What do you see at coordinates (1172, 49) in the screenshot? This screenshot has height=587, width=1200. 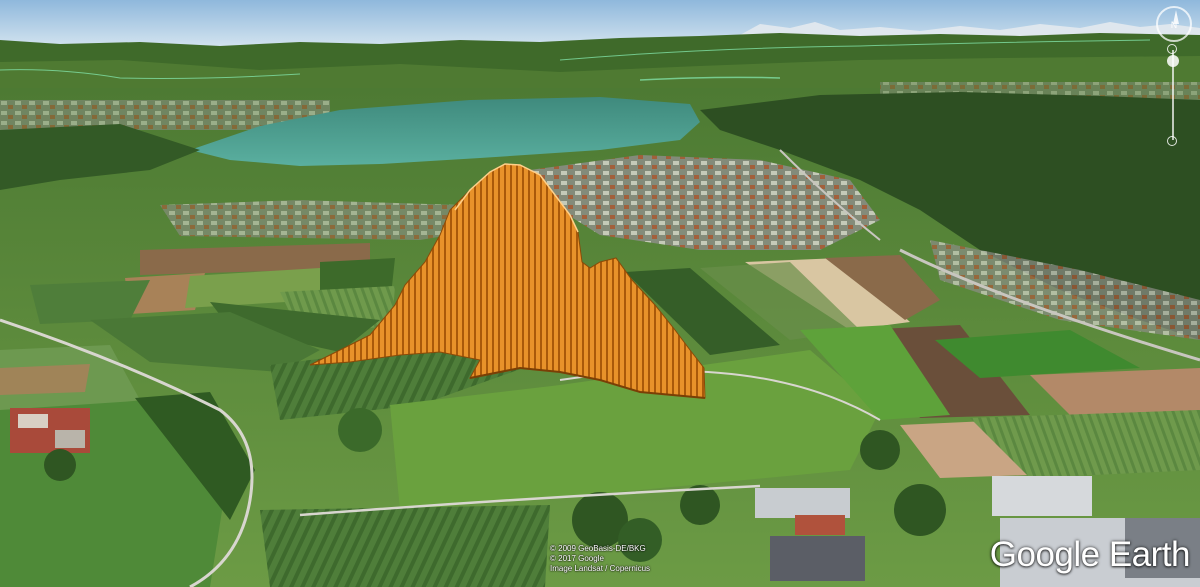 I see `zoom-in-icon` at bounding box center [1172, 49].